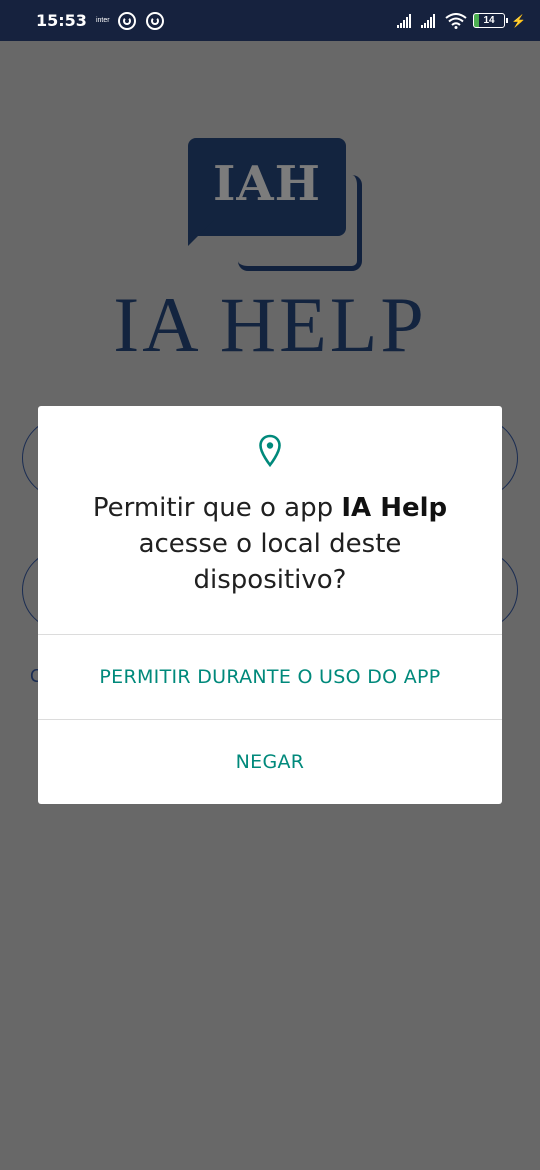  What do you see at coordinates (270, 762) in the screenshot?
I see `deny-button: NEGAR` at bounding box center [270, 762].